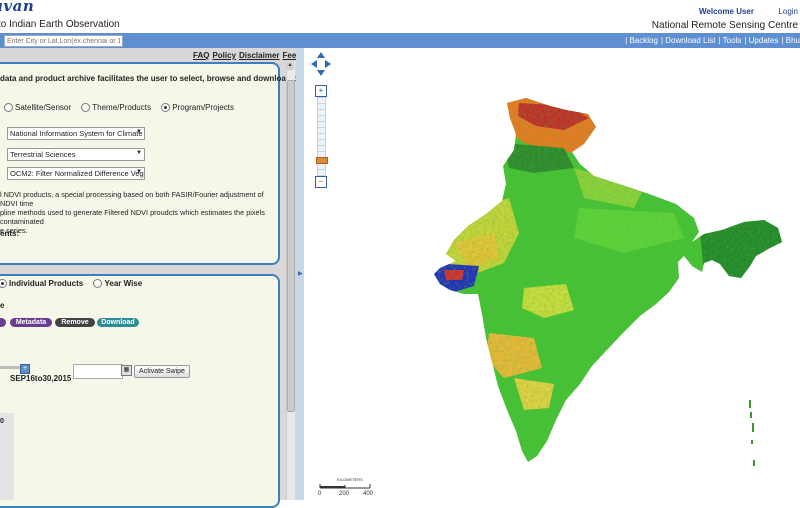 The height and width of the screenshot is (508, 800). What do you see at coordinates (726, 11) in the screenshot?
I see `welcome-user-link: Welcome User` at bounding box center [726, 11].